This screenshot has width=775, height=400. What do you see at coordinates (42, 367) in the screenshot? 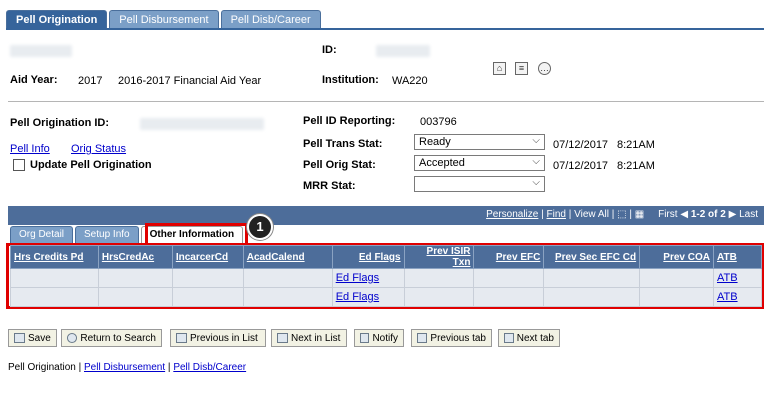
I see `footer-pell-origination: Pell Origination` at bounding box center [42, 367].